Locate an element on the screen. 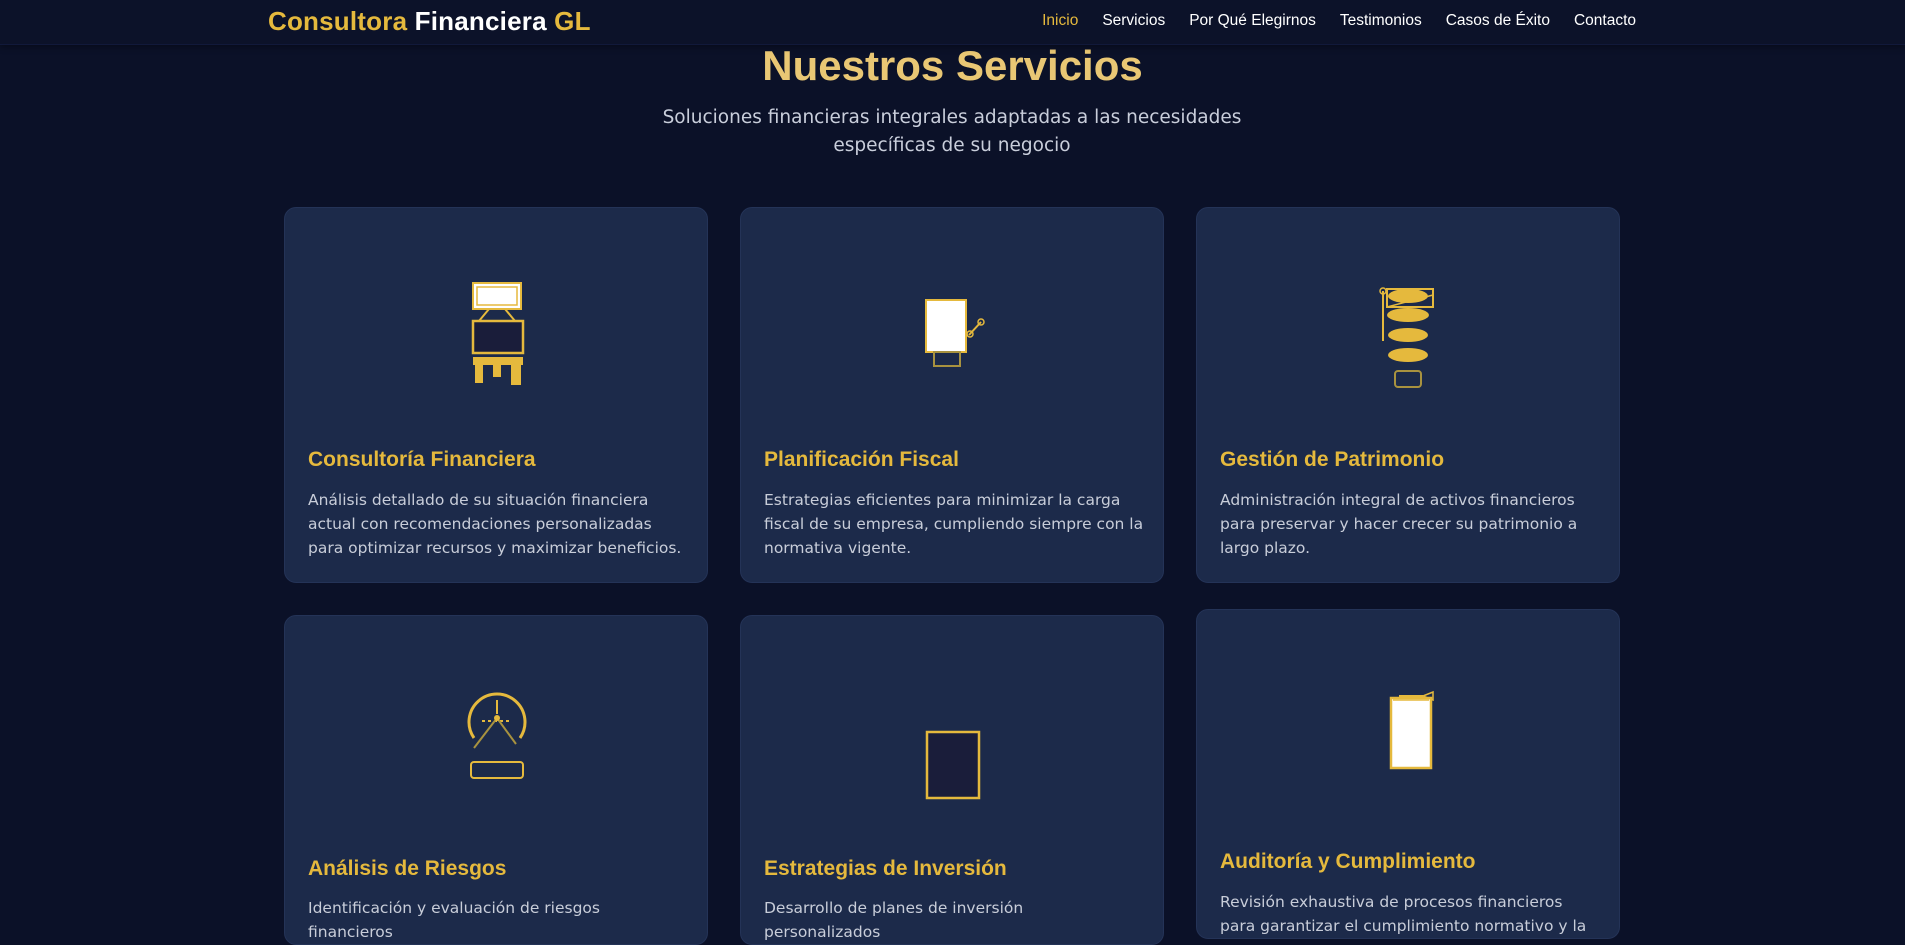 Image resolution: width=1905 pixels, height=945 pixels. nav-link-inicio: Inicio is located at coordinates (1060, 21).